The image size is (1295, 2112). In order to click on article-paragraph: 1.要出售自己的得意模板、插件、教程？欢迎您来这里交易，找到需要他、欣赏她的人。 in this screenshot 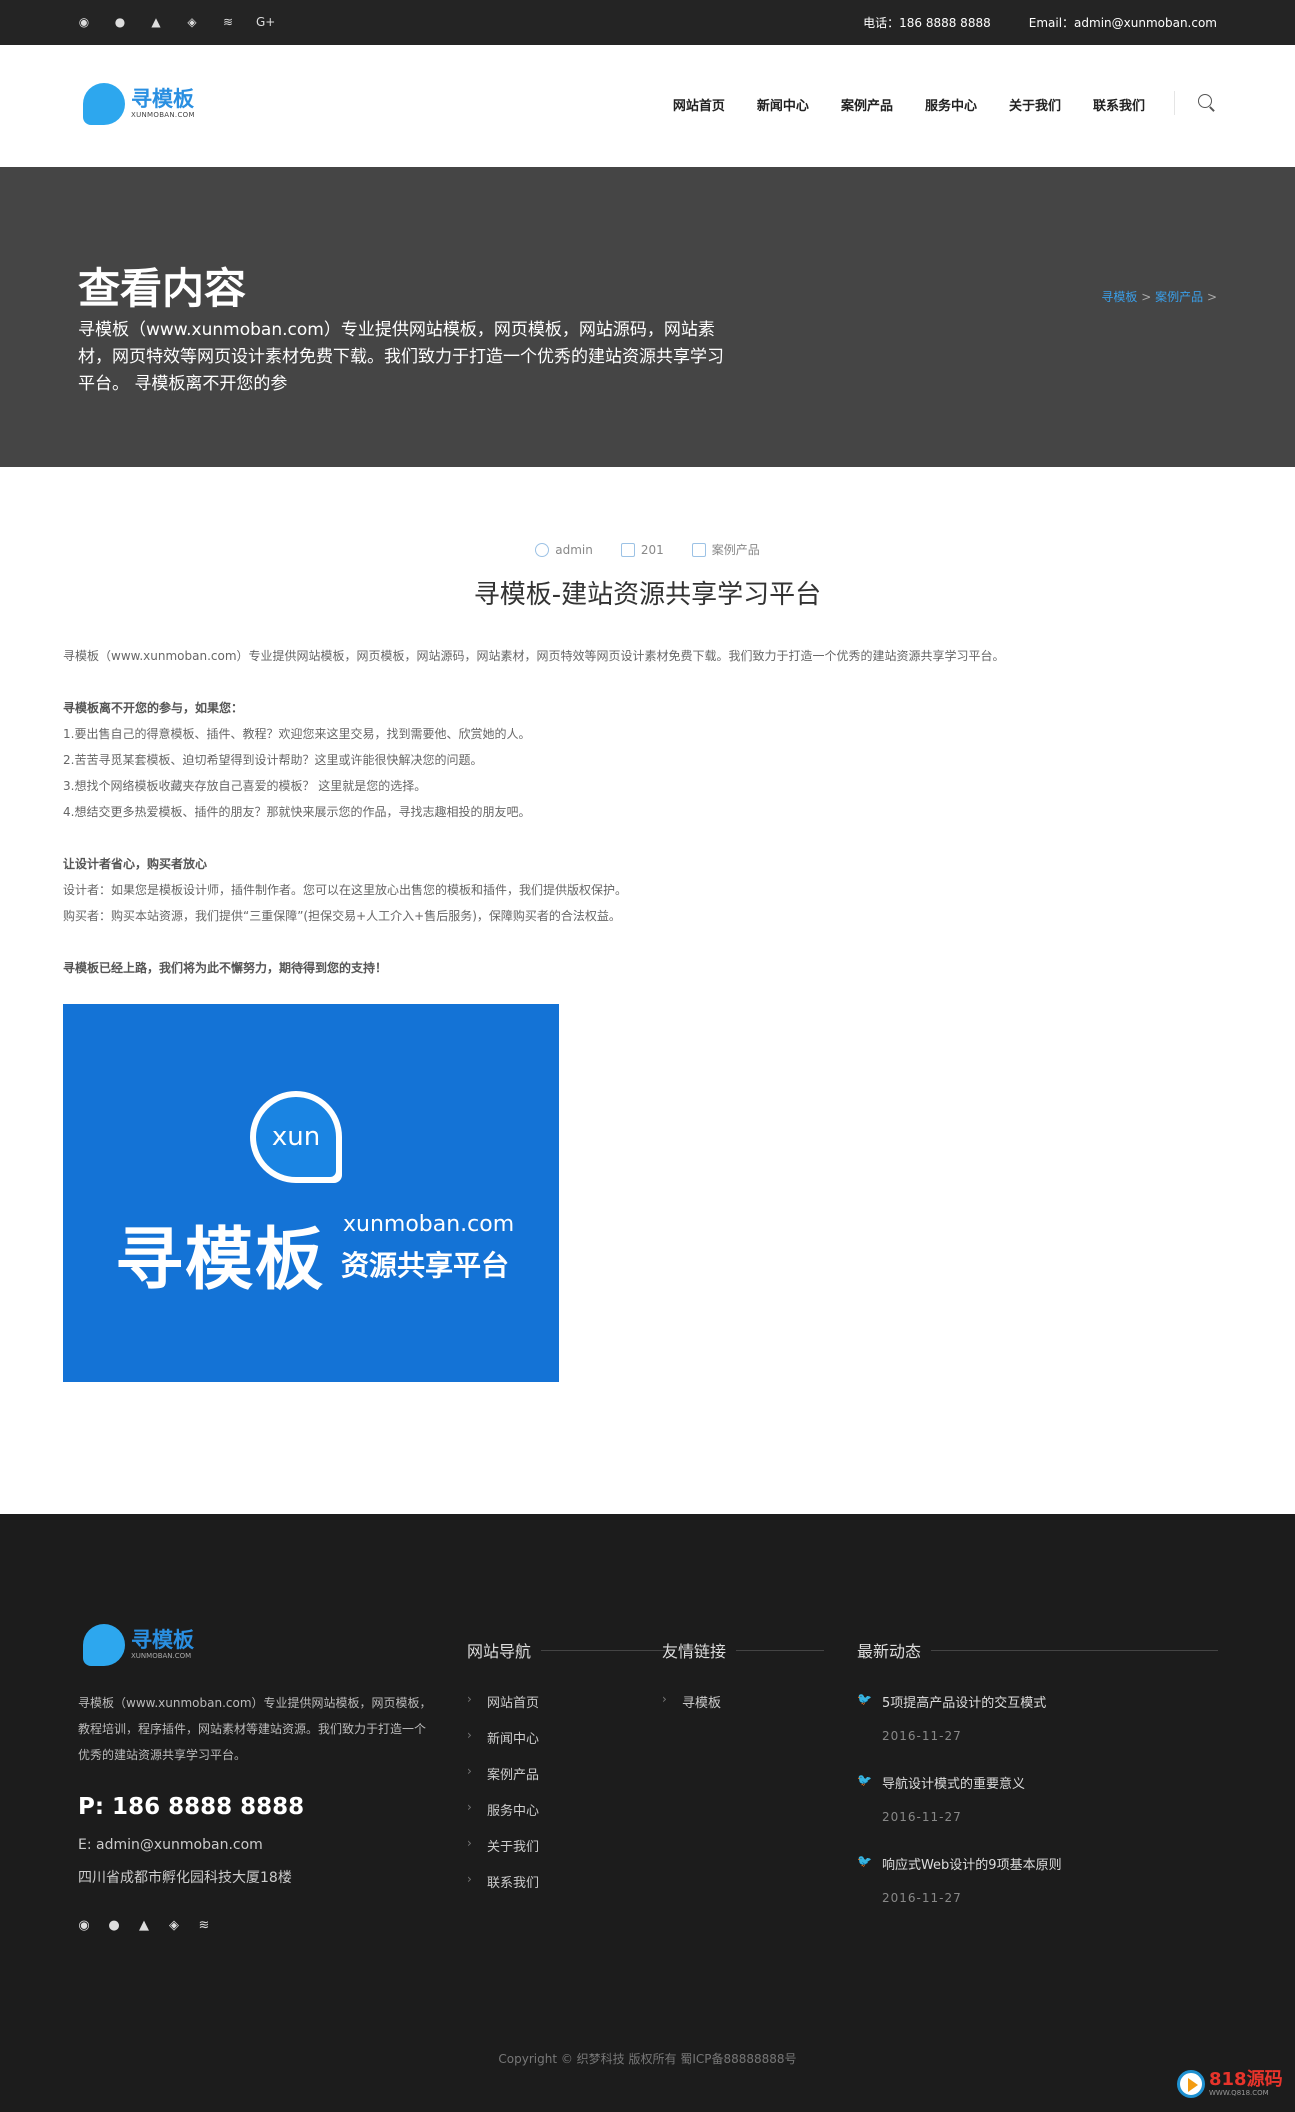, I will do `click(297, 734)`.